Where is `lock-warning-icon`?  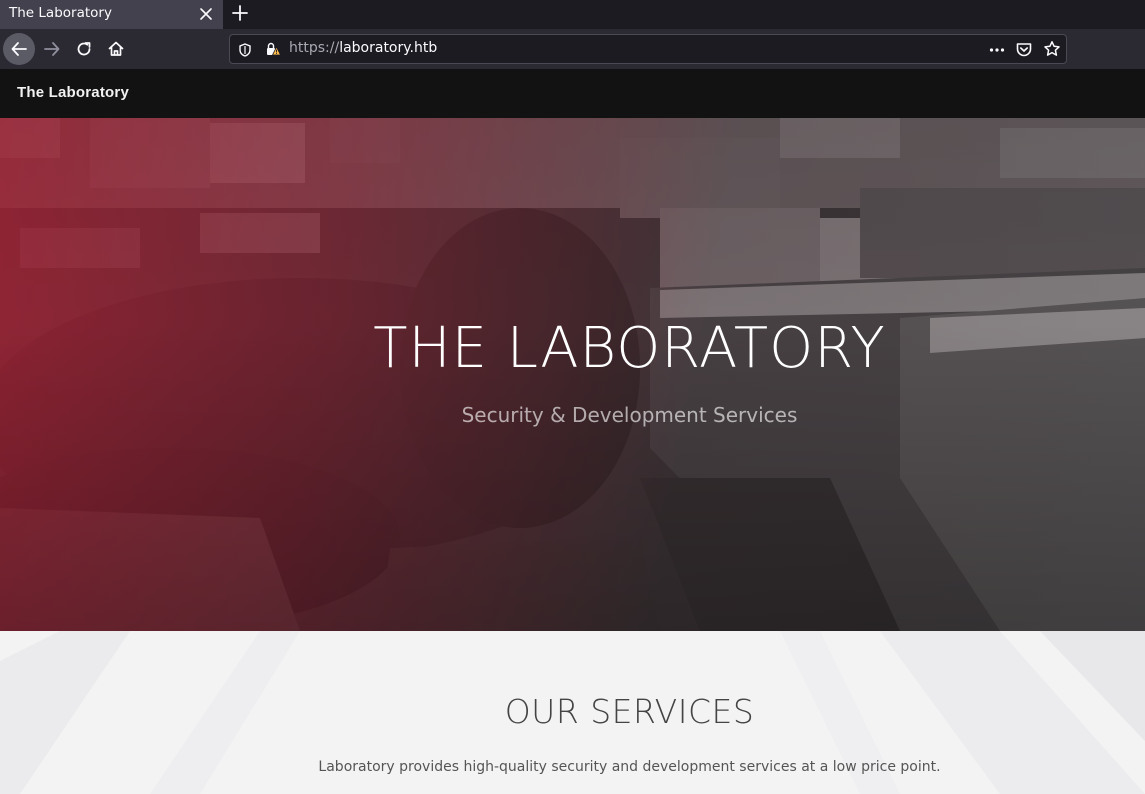 lock-warning-icon is located at coordinates (273, 49).